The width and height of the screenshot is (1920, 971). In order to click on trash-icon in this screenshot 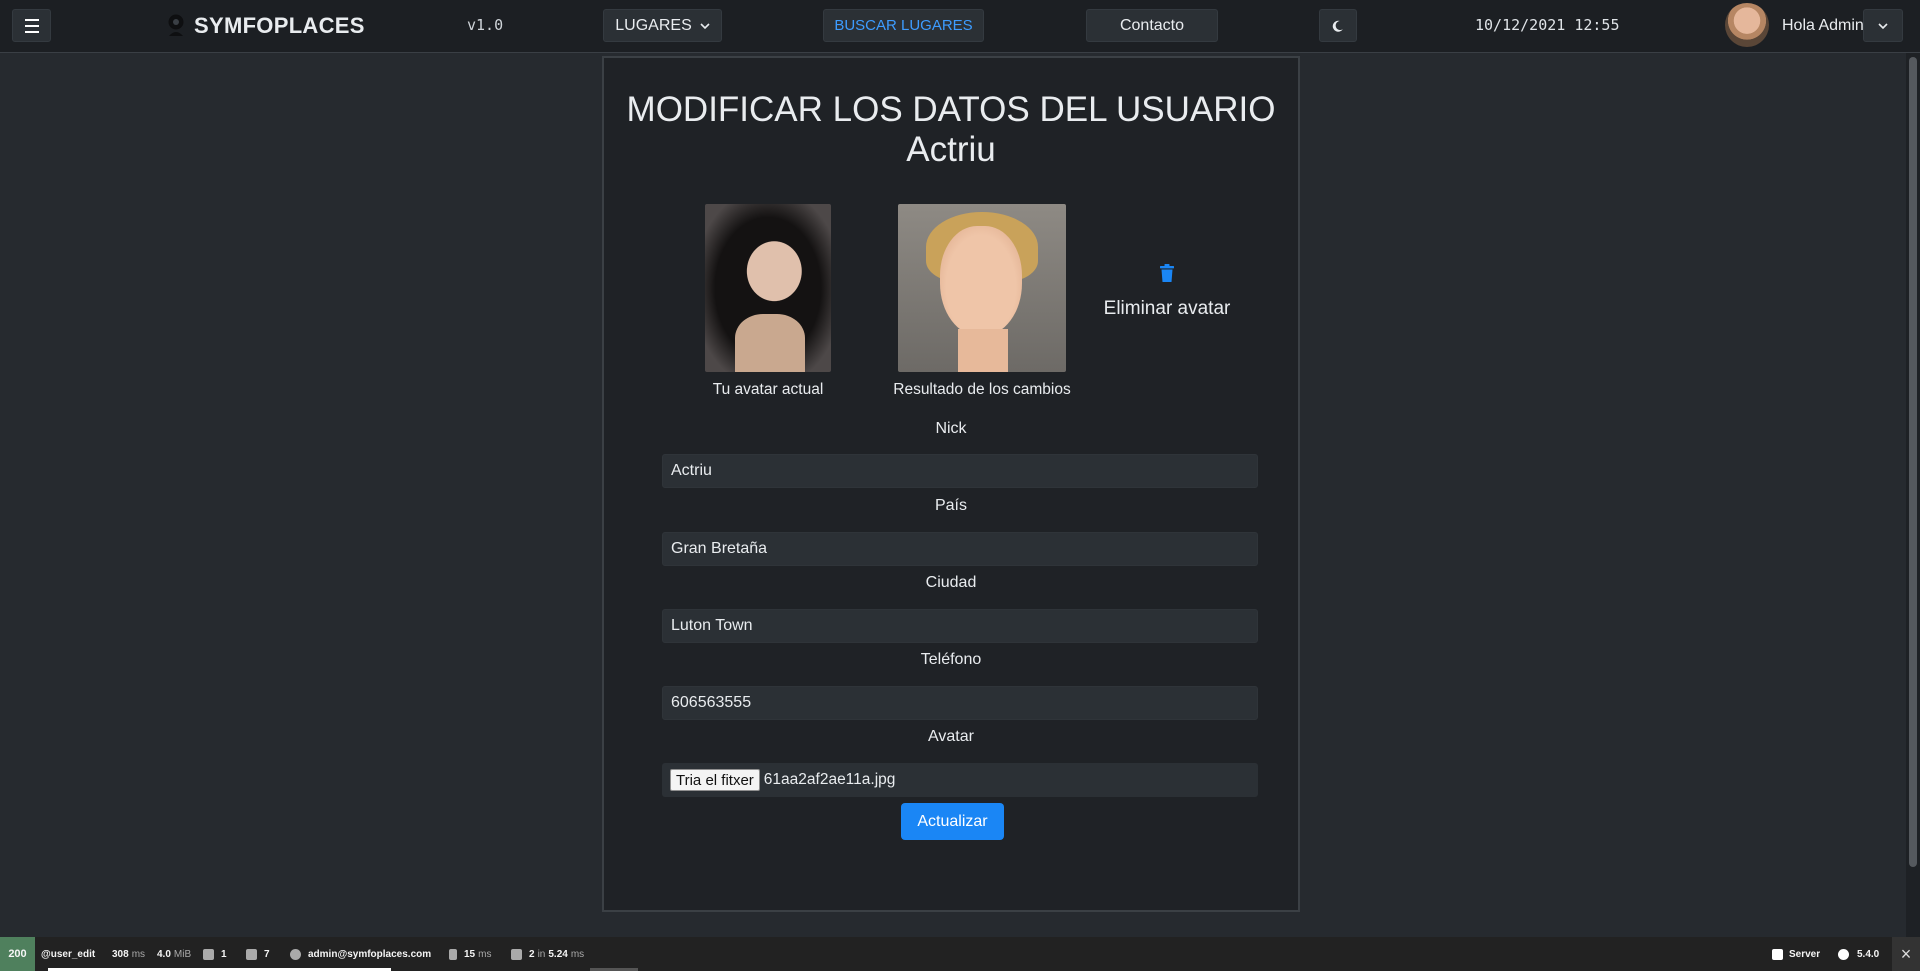, I will do `click(1167, 273)`.